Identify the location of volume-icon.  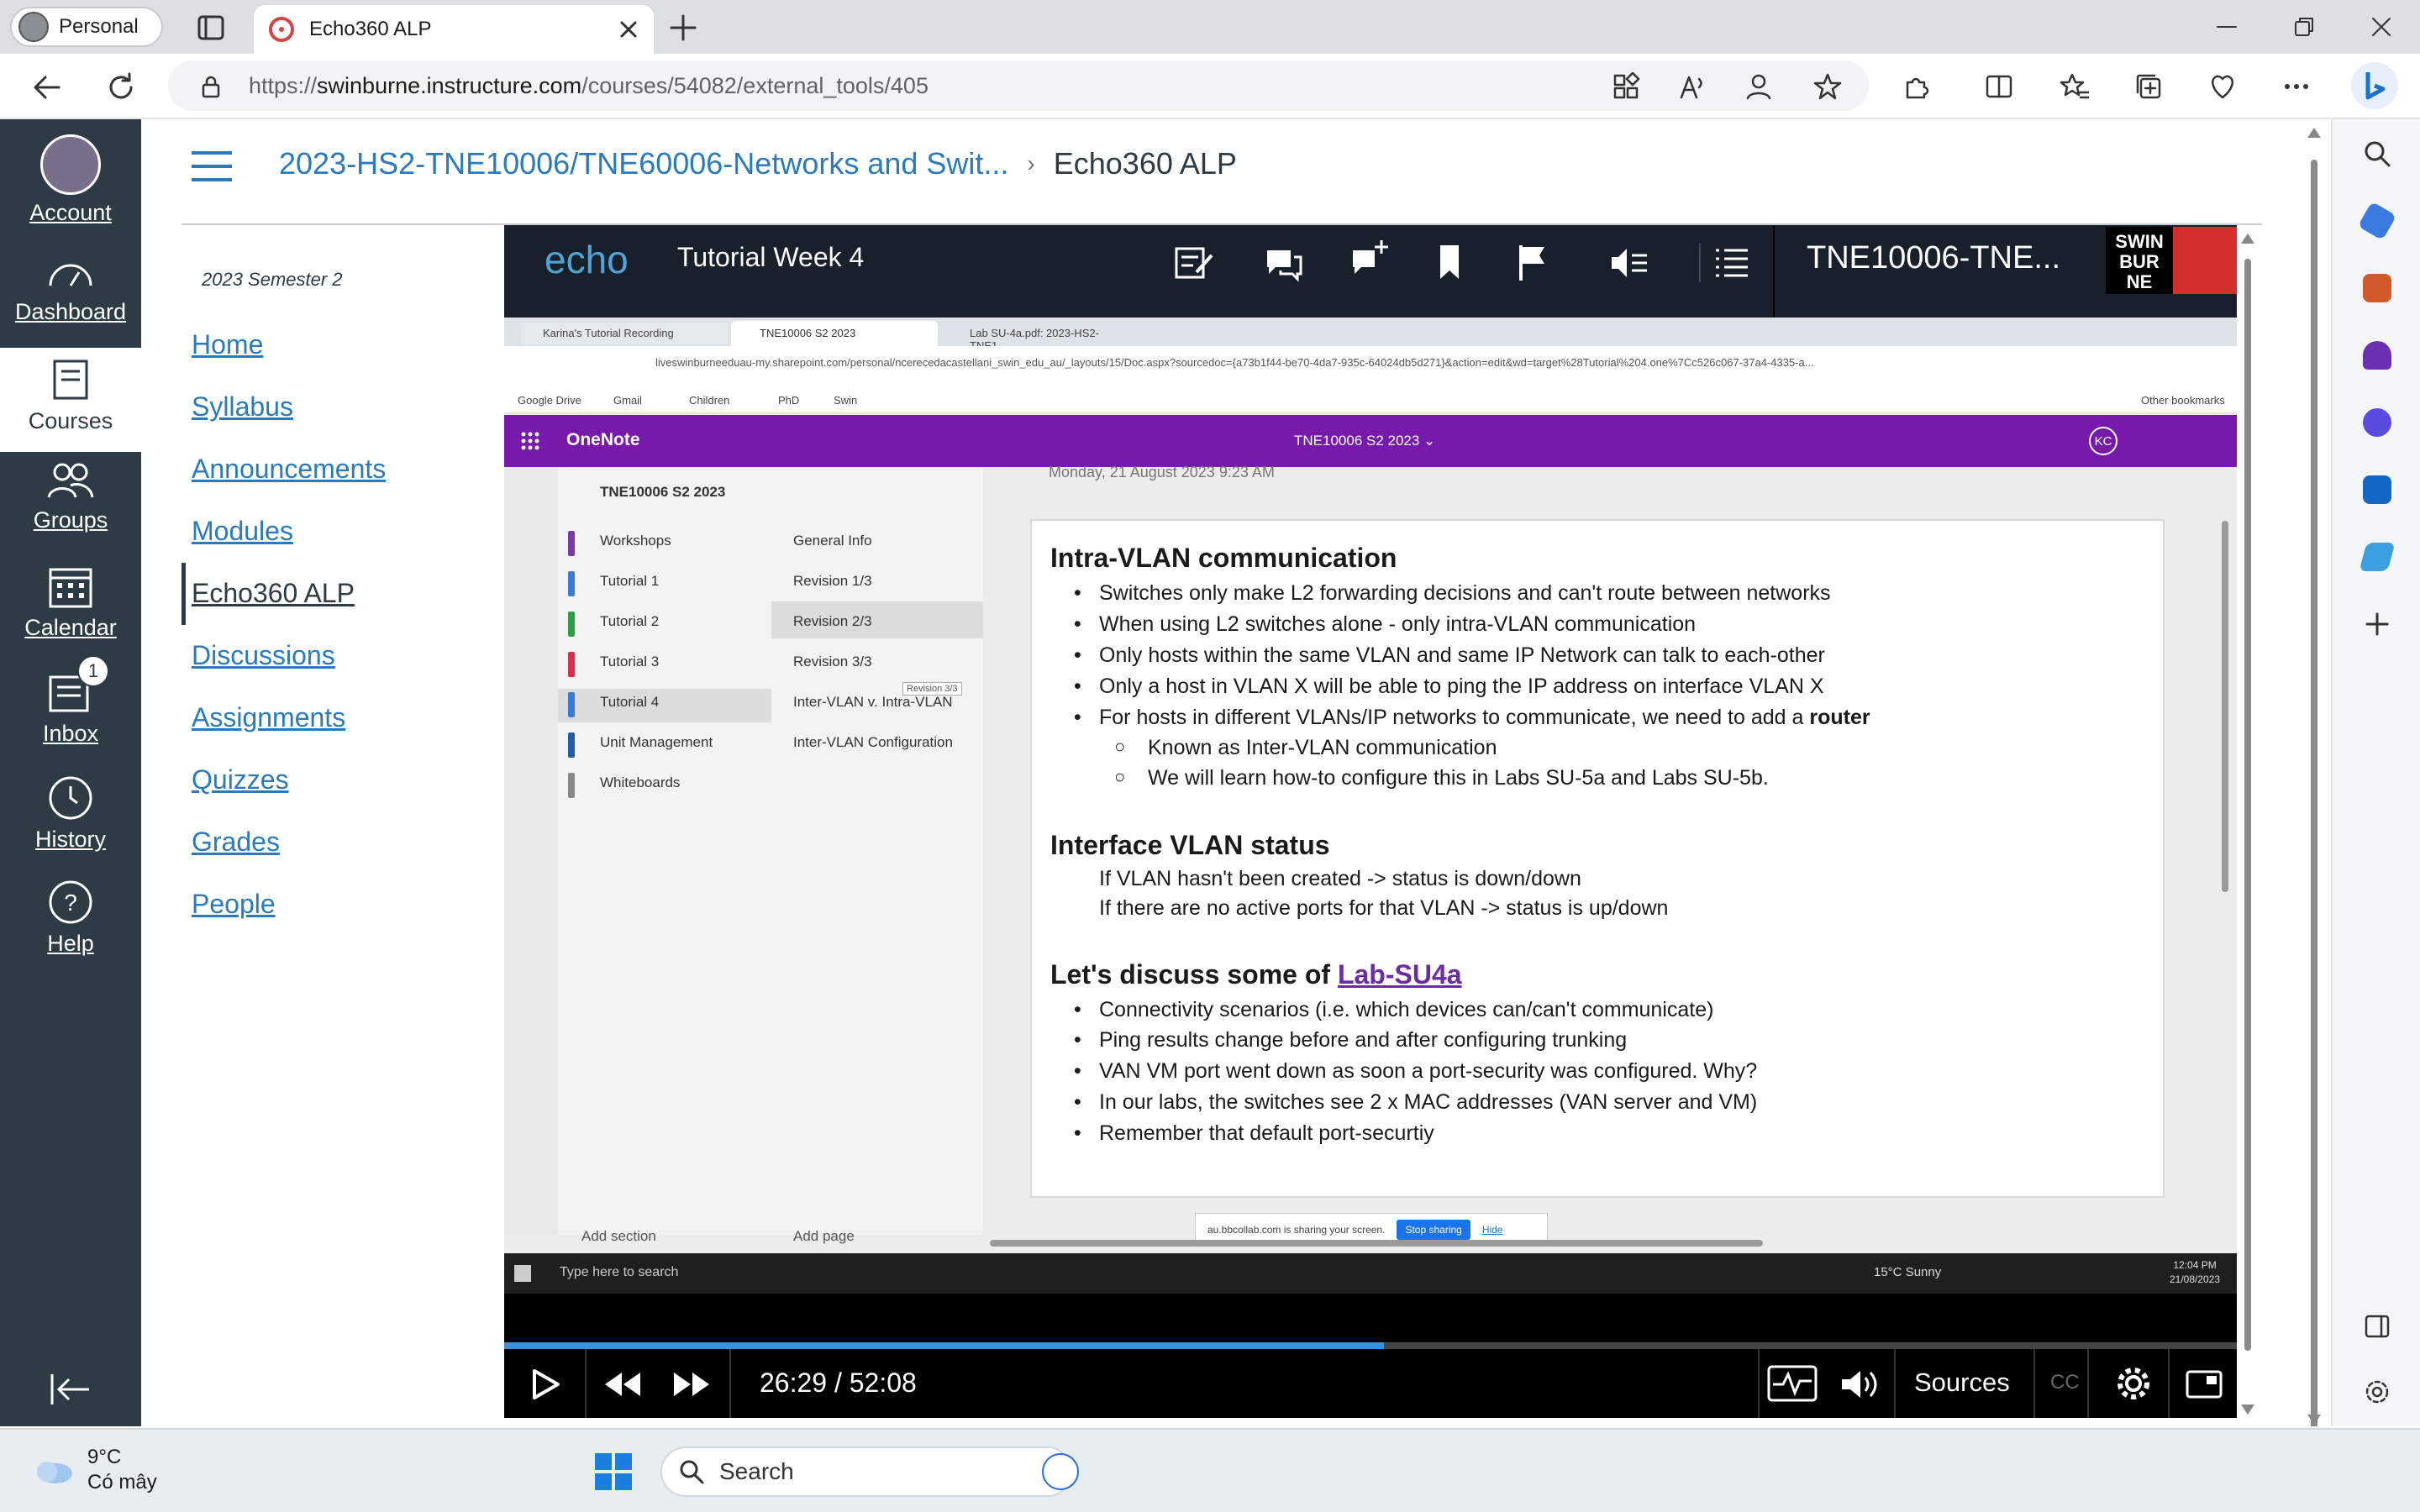
(1860, 1384).